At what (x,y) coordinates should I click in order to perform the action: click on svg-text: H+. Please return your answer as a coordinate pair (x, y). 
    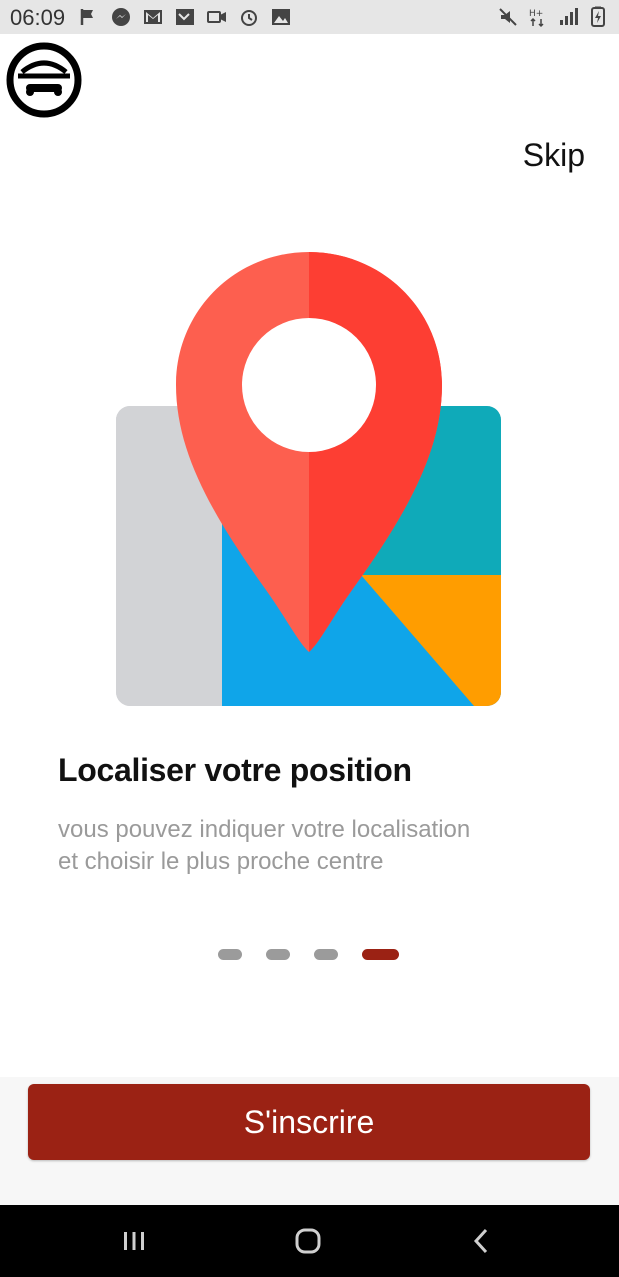
    Looking at the image, I should click on (536, 14).